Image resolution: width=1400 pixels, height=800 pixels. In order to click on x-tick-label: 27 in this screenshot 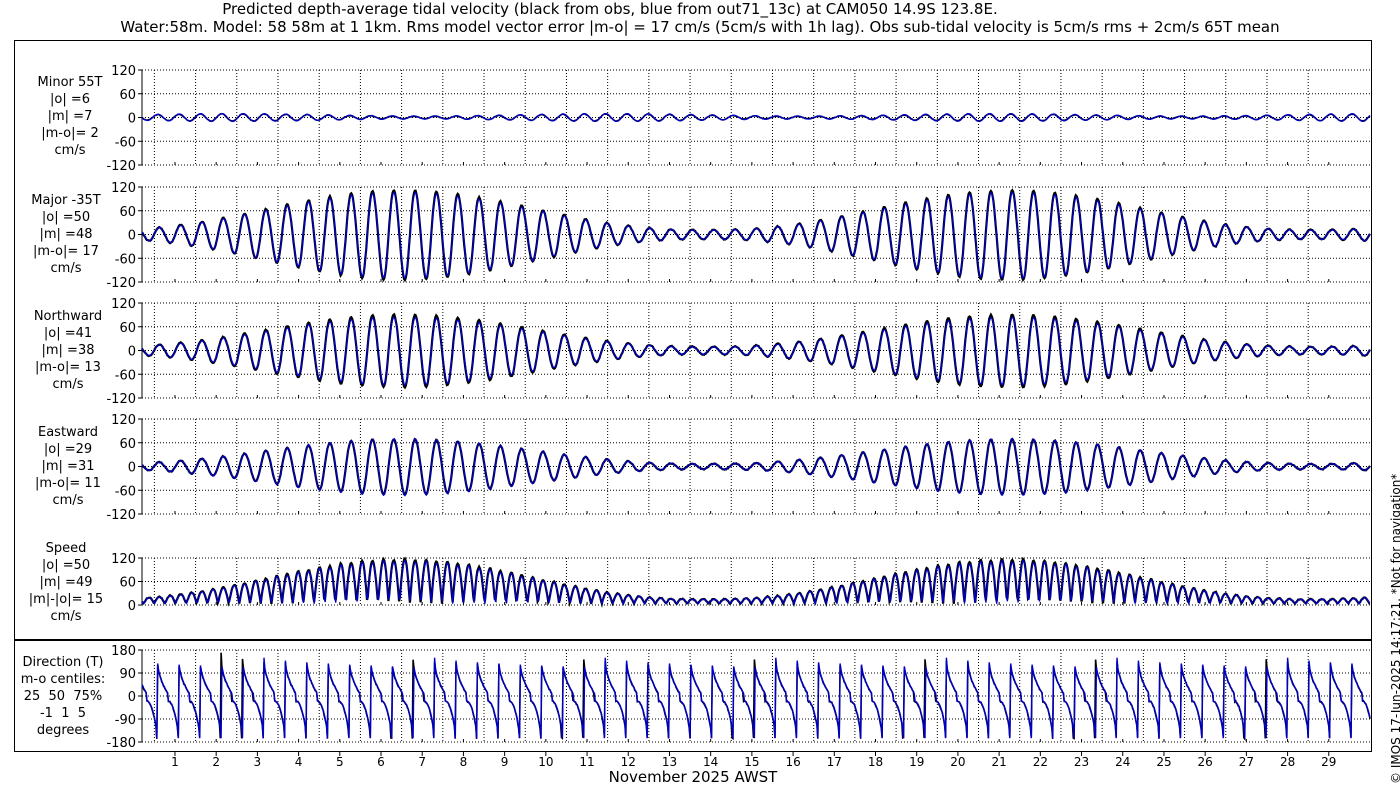, I will do `click(1246, 762)`.